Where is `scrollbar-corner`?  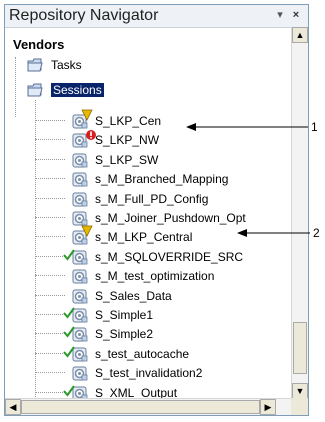 scrollbar-corner is located at coordinates (299, 406).